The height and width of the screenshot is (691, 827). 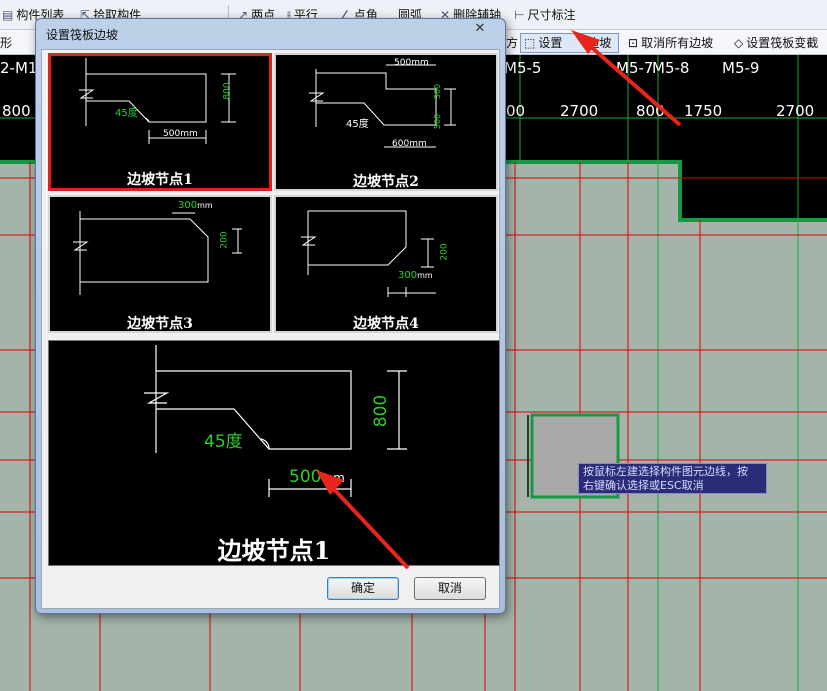 I want to click on dialog-title: 设置筏板边坡, so click(x=82, y=35).